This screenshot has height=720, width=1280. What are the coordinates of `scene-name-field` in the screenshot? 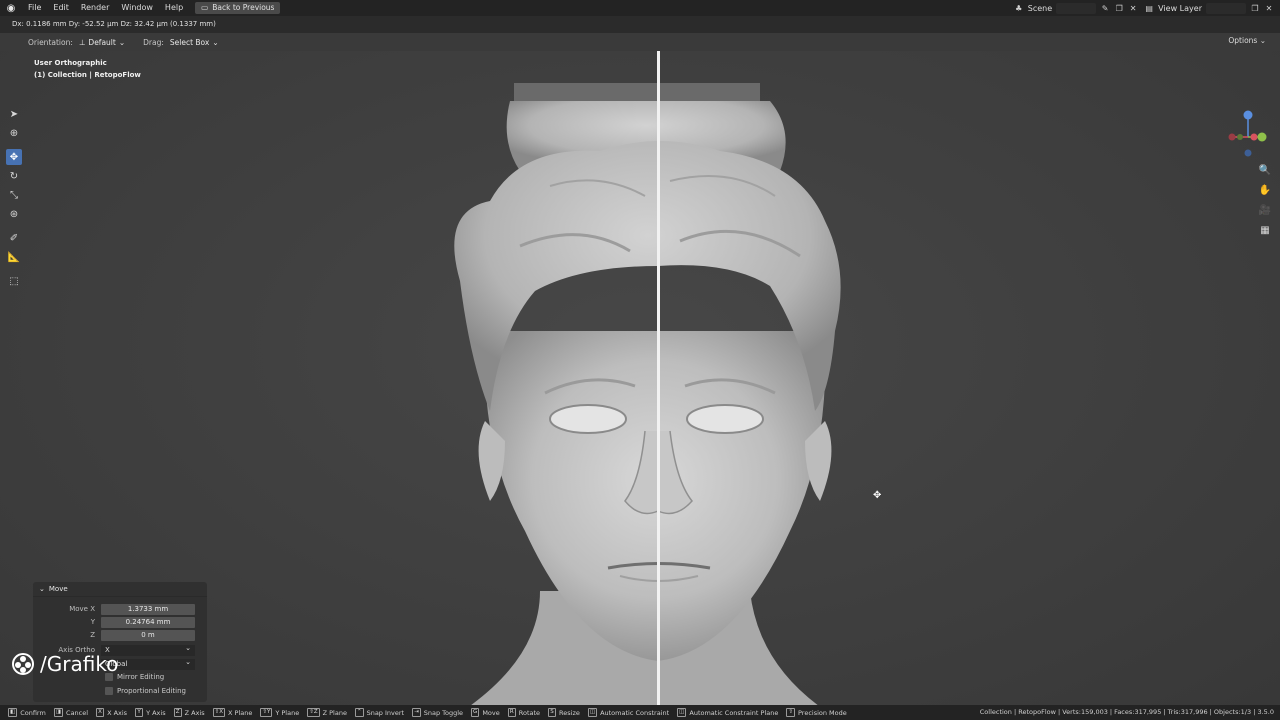 It's located at (1076, 8).